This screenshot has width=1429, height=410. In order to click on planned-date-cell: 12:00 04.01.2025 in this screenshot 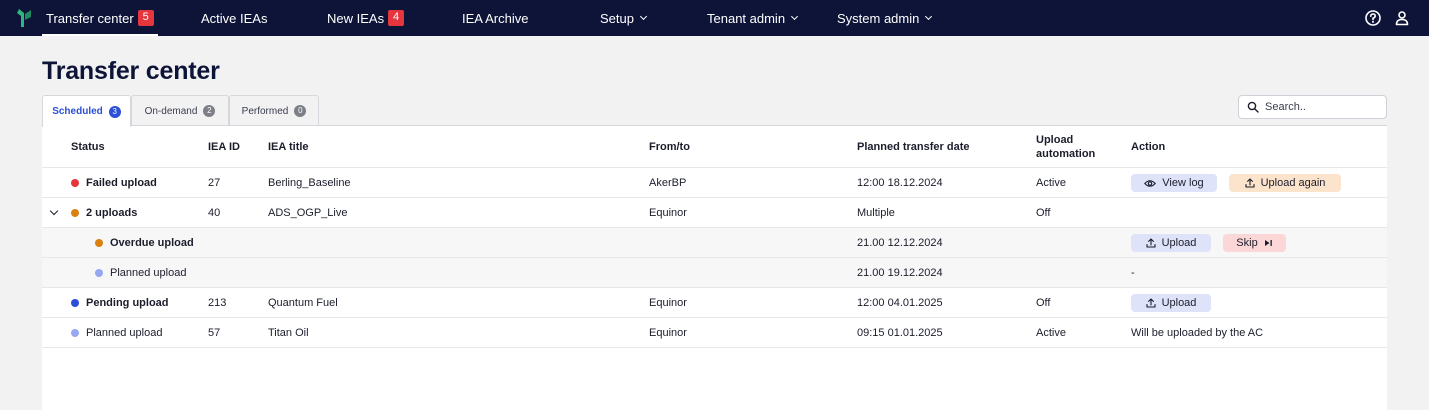, I will do `click(900, 302)`.